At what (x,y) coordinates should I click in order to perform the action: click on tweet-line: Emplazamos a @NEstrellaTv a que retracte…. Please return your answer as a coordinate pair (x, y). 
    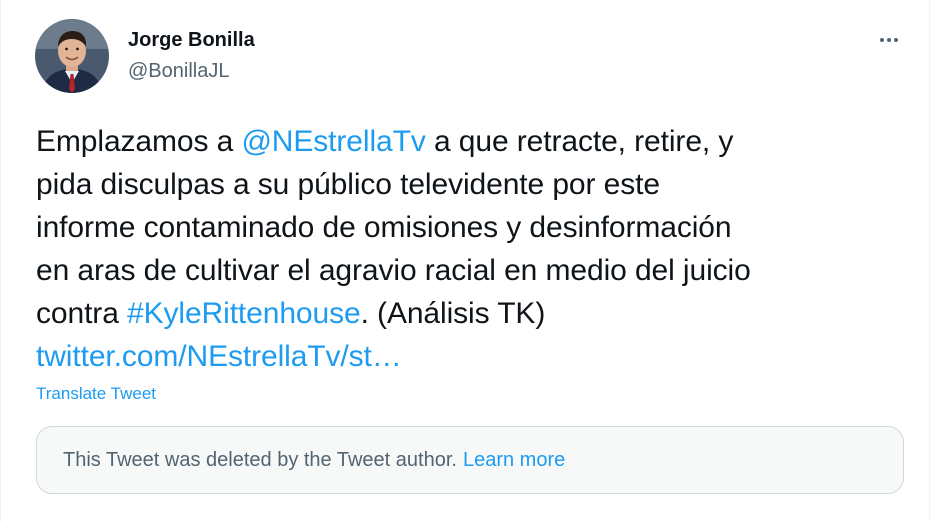
    Looking at the image, I should click on (466, 141).